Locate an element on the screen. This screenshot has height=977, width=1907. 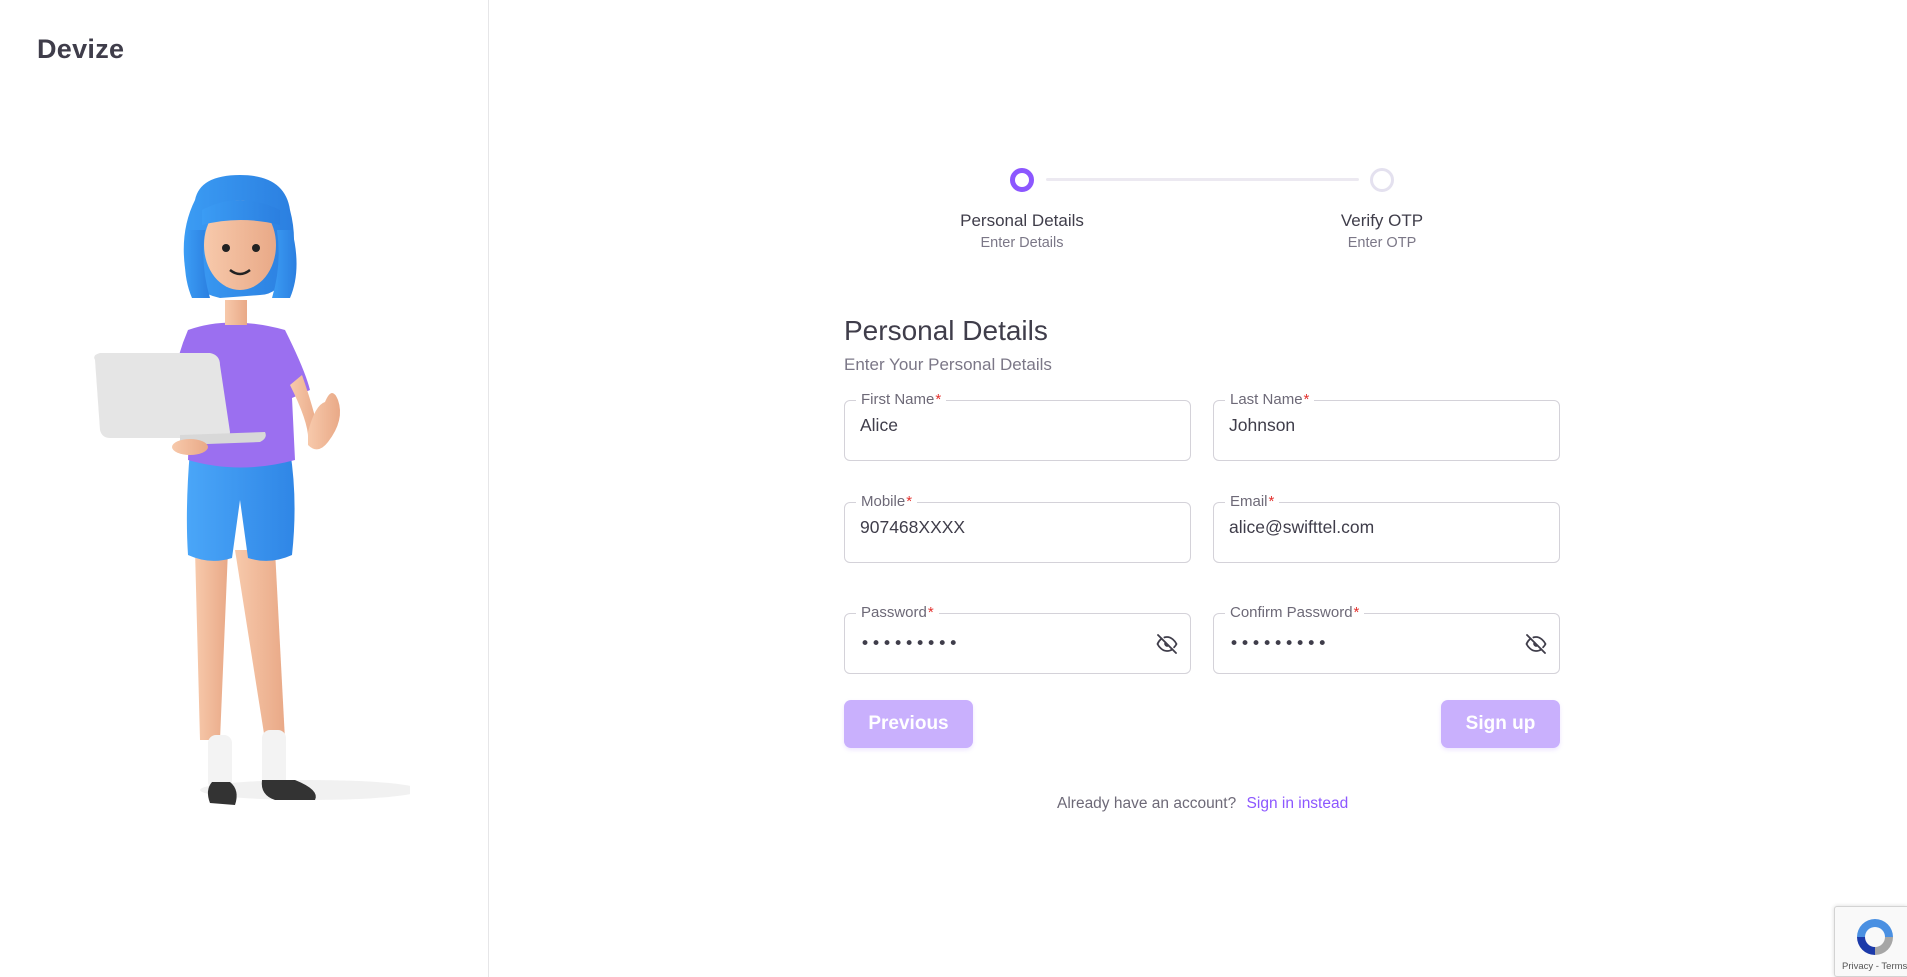
password-field: Password* ••••••••• is located at coordinates (1017, 639).